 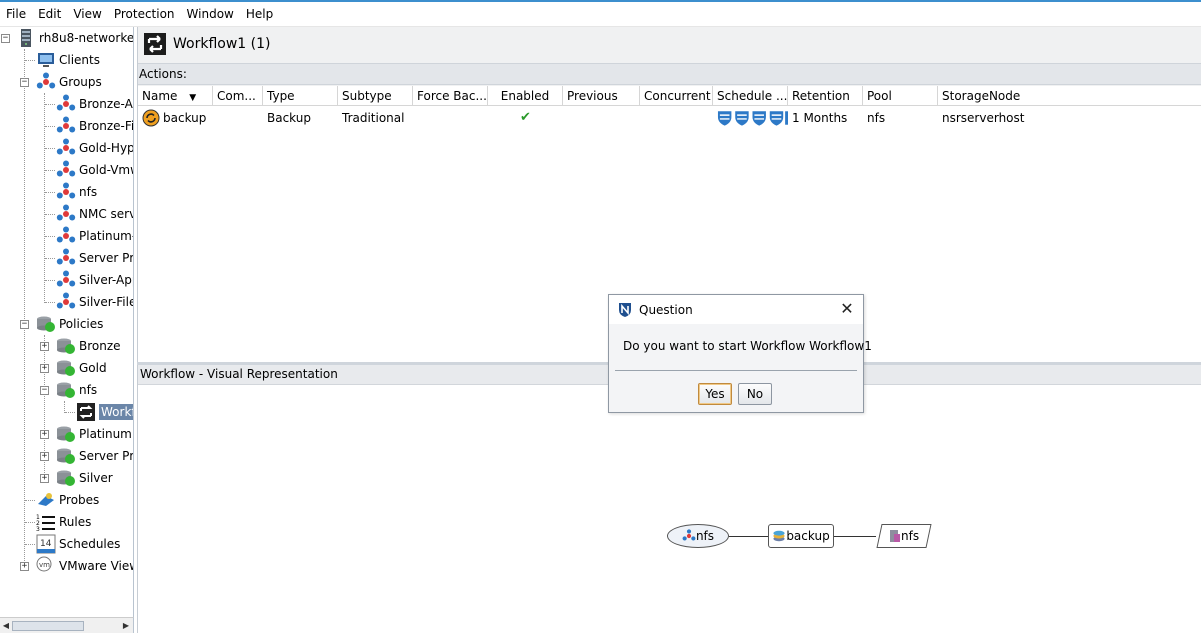 I want to click on tree-group-item: Bronze-Fil, so click(x=95, y=126).